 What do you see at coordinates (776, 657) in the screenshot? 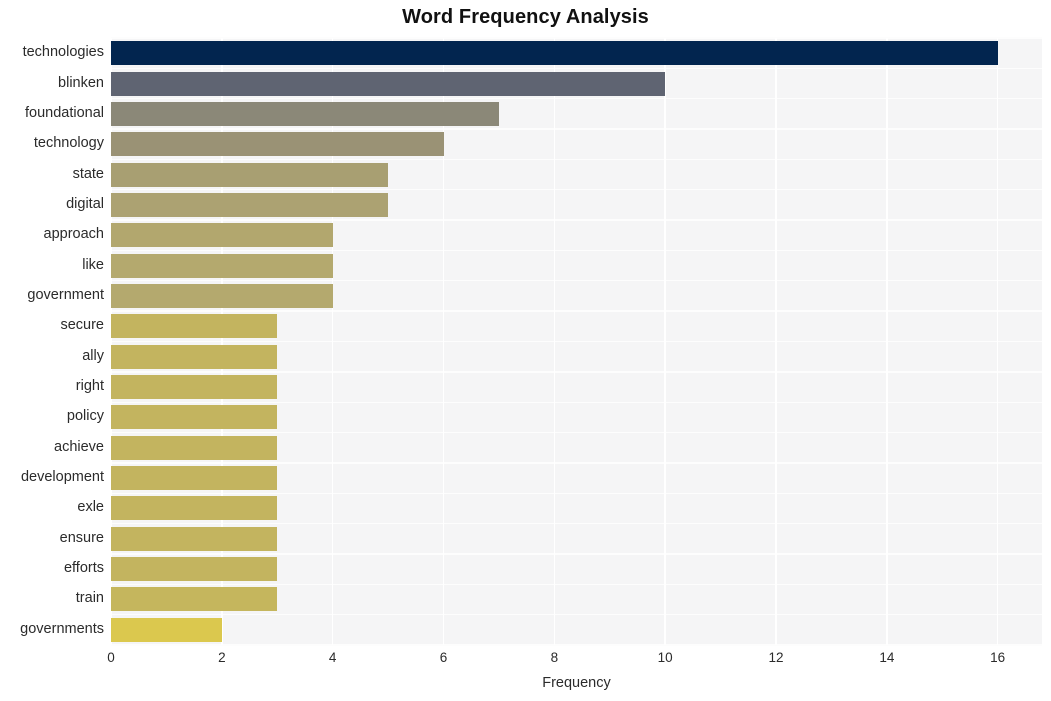
I see `x-tick-label-12: 12` at bounding box center [776, 657].